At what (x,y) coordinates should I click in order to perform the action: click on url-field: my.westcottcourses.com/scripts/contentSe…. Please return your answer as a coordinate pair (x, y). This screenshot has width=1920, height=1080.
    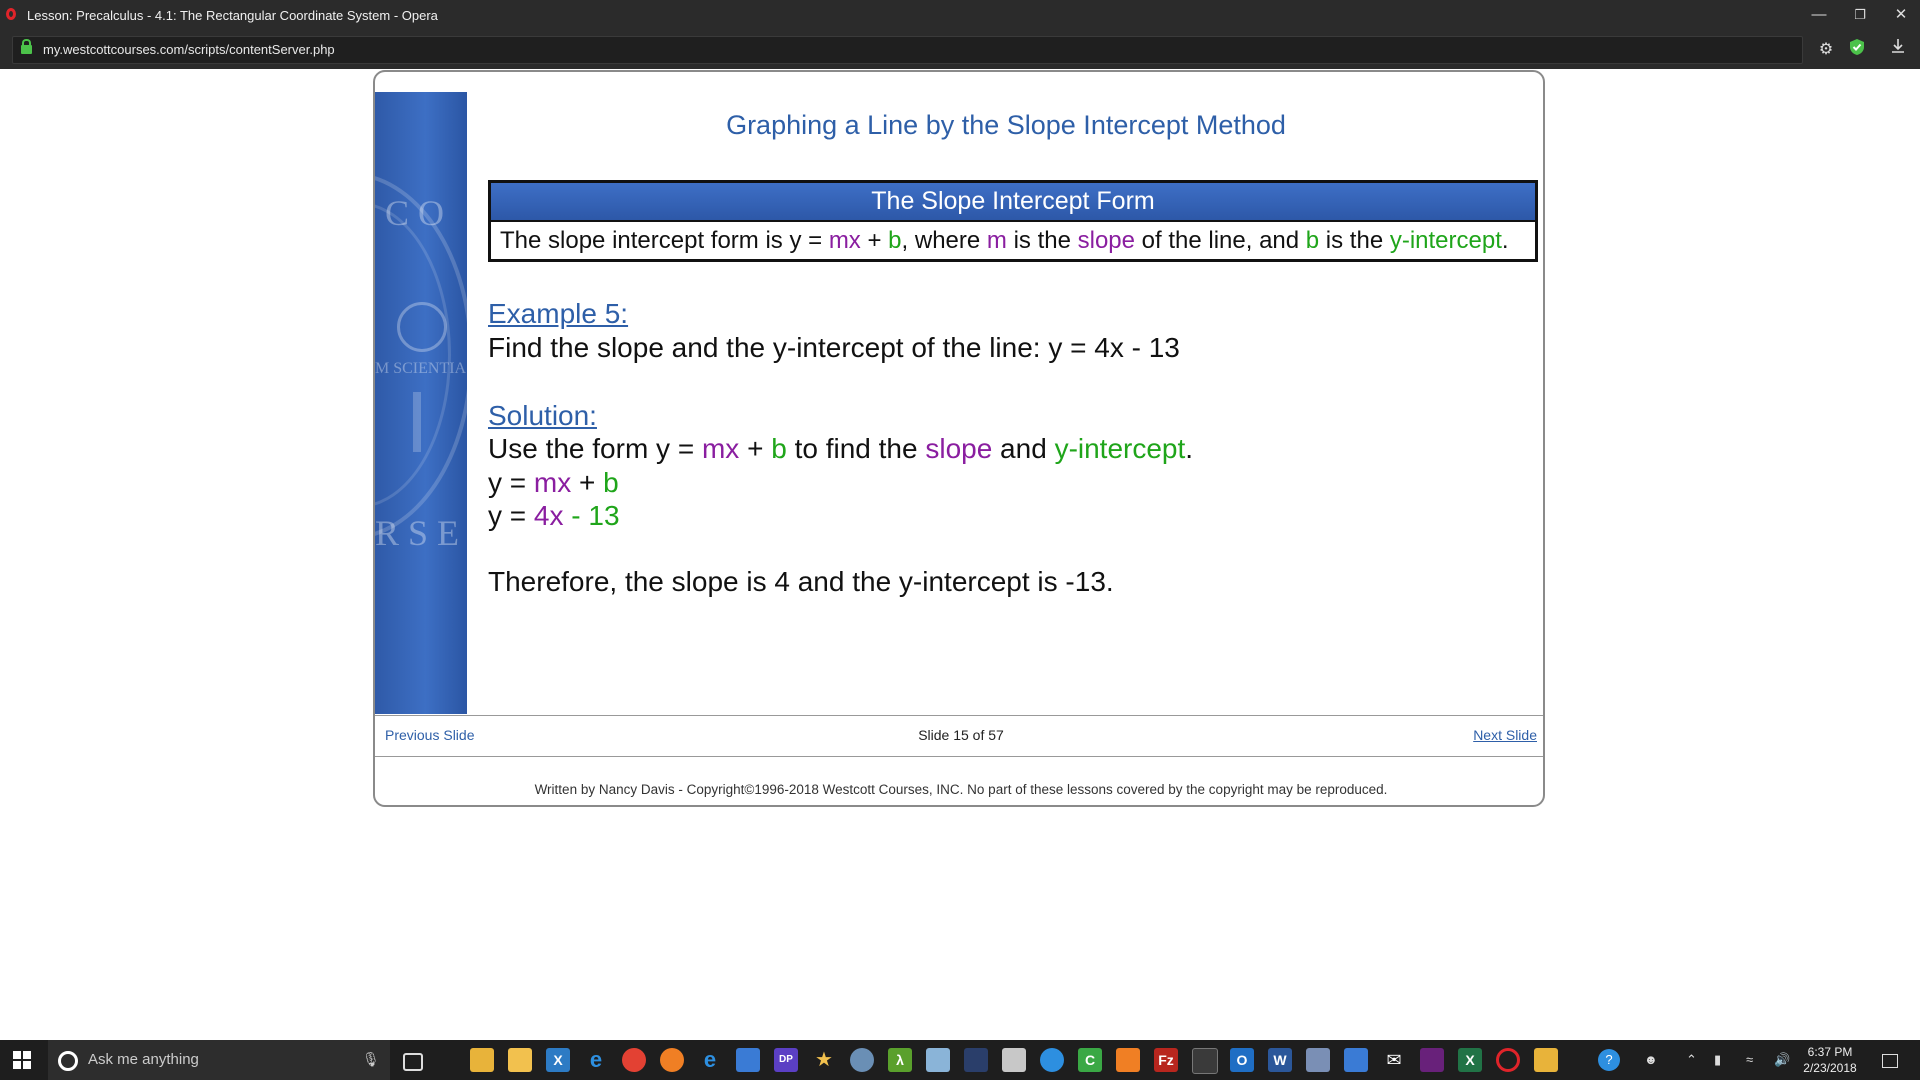
    Looking at the image, I should click on (907, 50).